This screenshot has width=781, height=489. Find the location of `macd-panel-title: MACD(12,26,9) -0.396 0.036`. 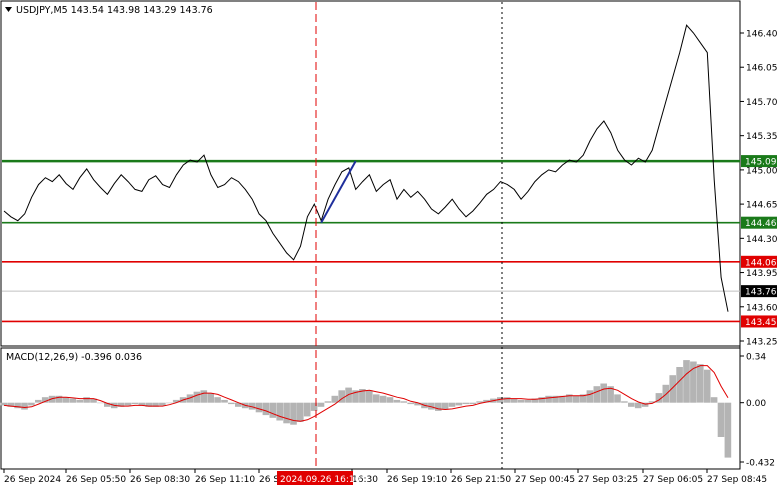

macd-panel-title: MACD(12,26,9) -0.396 0.036 is located at coordinates (74, 357).